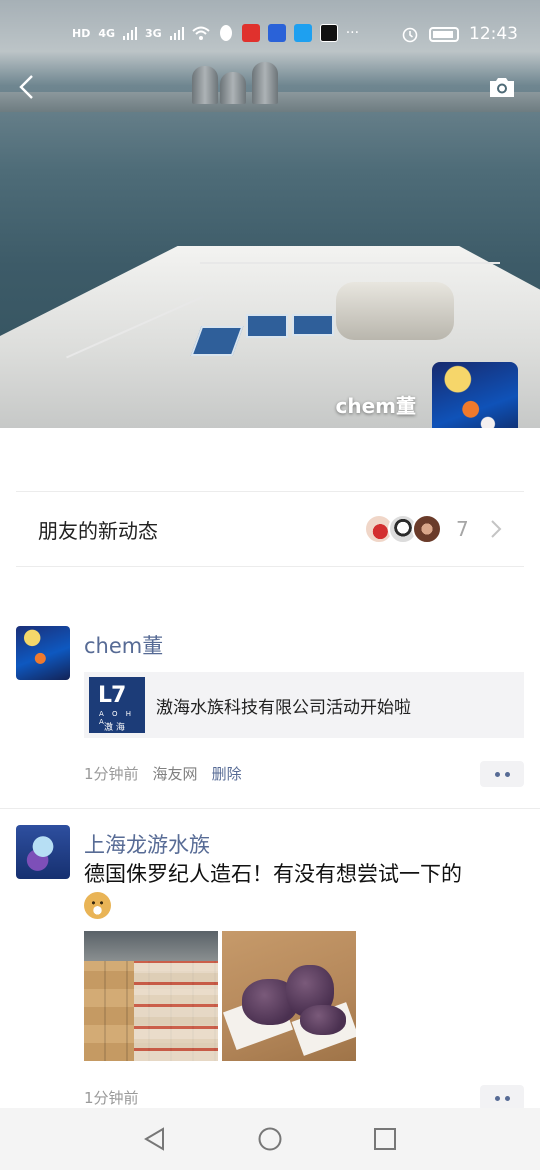 The width and height of the screenshot is (540, 1170). I want to click on searchlight, so click(395, 311).